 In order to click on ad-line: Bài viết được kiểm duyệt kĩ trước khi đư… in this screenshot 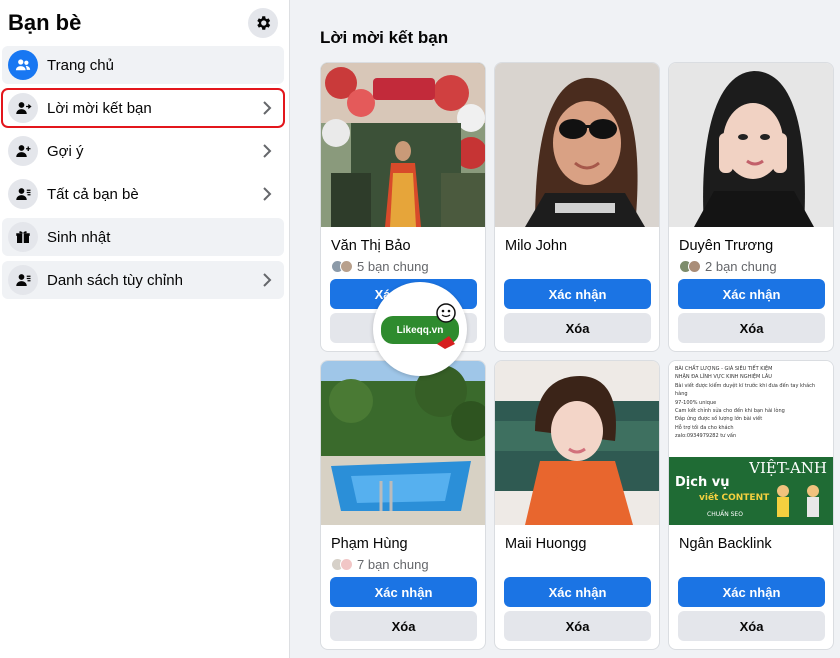, I will do `click(745, 390)`.